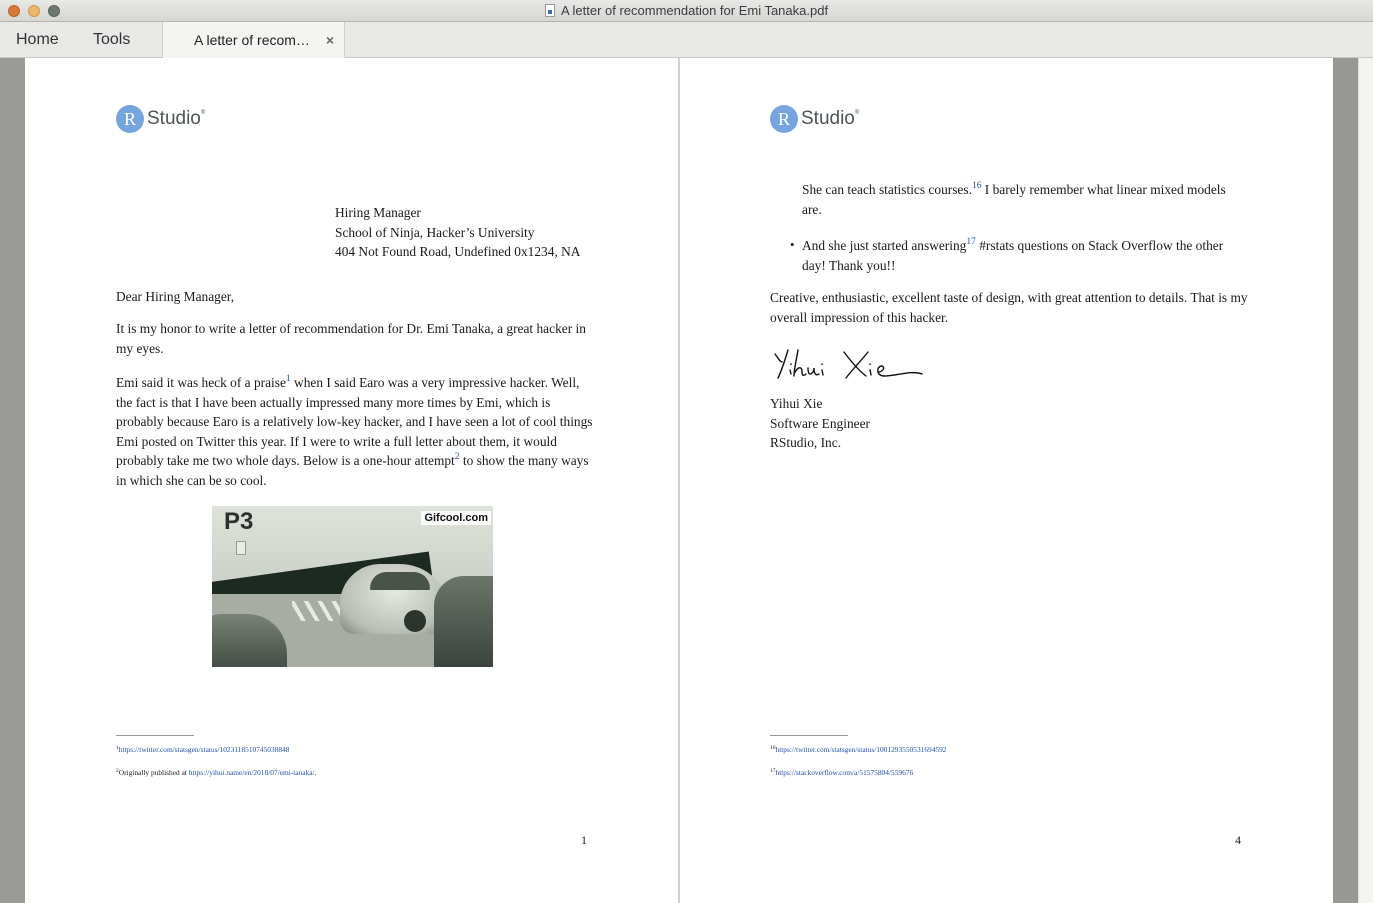  What do you see at coordinates (796, 403) in the screenshot?
I see `signoff-name: Yihui Xie` at bounding box center [796, 403].